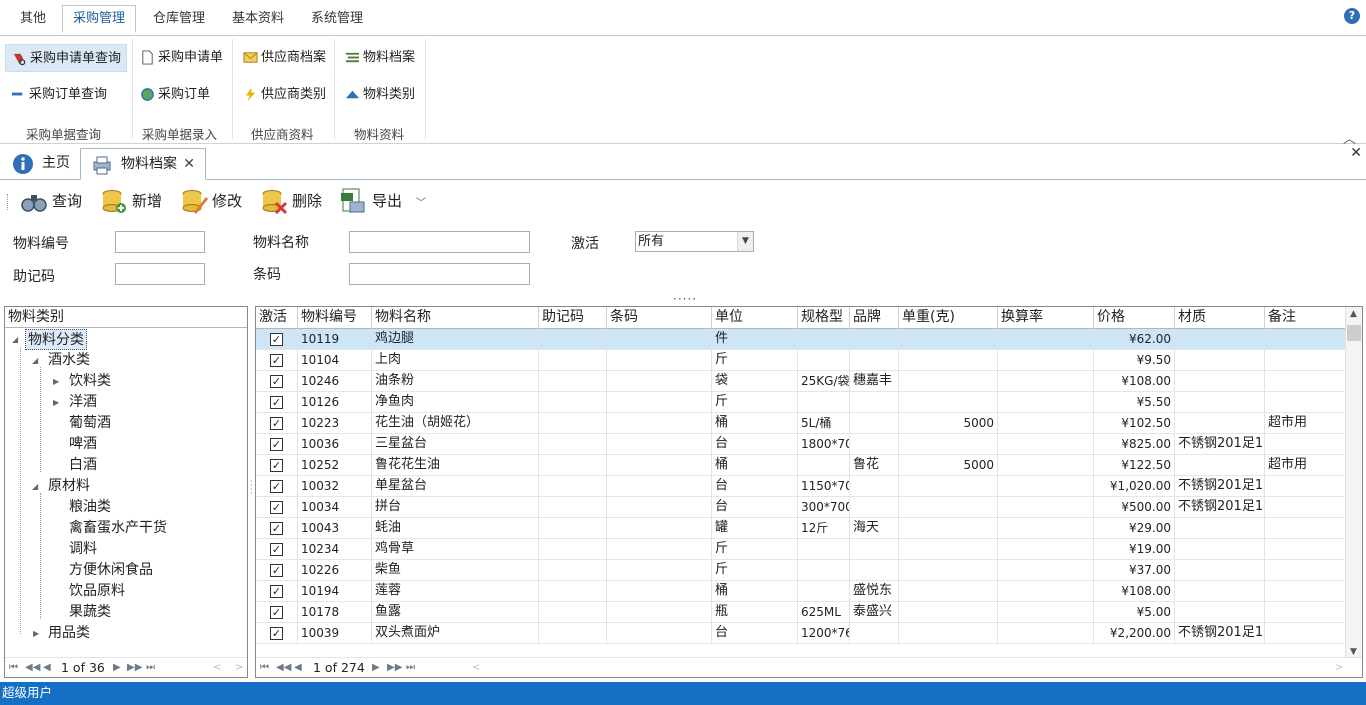  What do you see at coordinates (337, 20) in the screenshot?
I see `ribbon-tab-system: 系统管理` at bounding box center [337, 20].